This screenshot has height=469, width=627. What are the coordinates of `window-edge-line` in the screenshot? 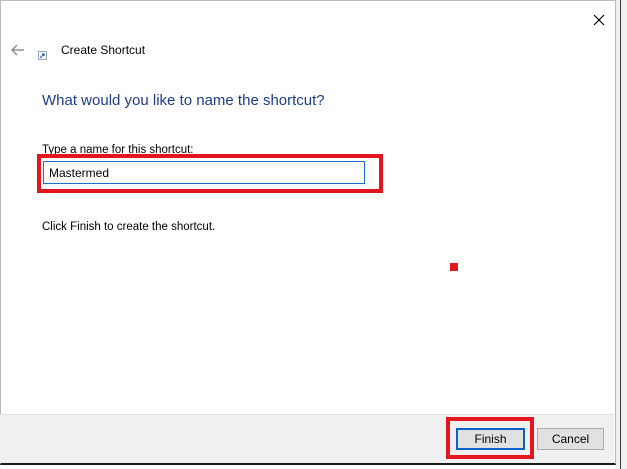 It's located at (620, 234).